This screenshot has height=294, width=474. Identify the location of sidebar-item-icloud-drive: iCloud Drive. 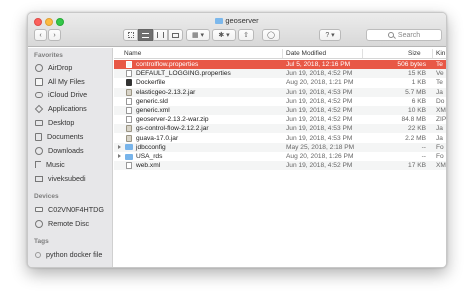
(61, 94).